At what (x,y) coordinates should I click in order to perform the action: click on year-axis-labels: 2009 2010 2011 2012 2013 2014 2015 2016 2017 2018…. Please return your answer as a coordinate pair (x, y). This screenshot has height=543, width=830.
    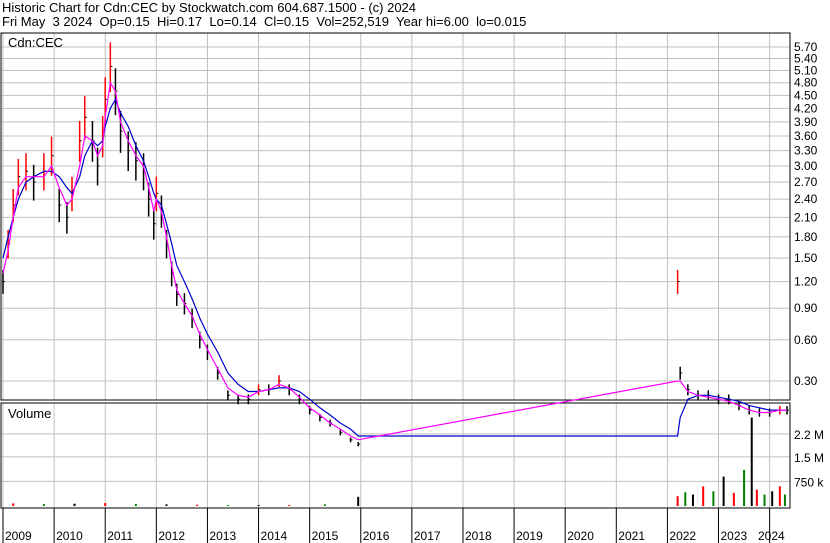
    Looking at the image, I should click on (393, 525).